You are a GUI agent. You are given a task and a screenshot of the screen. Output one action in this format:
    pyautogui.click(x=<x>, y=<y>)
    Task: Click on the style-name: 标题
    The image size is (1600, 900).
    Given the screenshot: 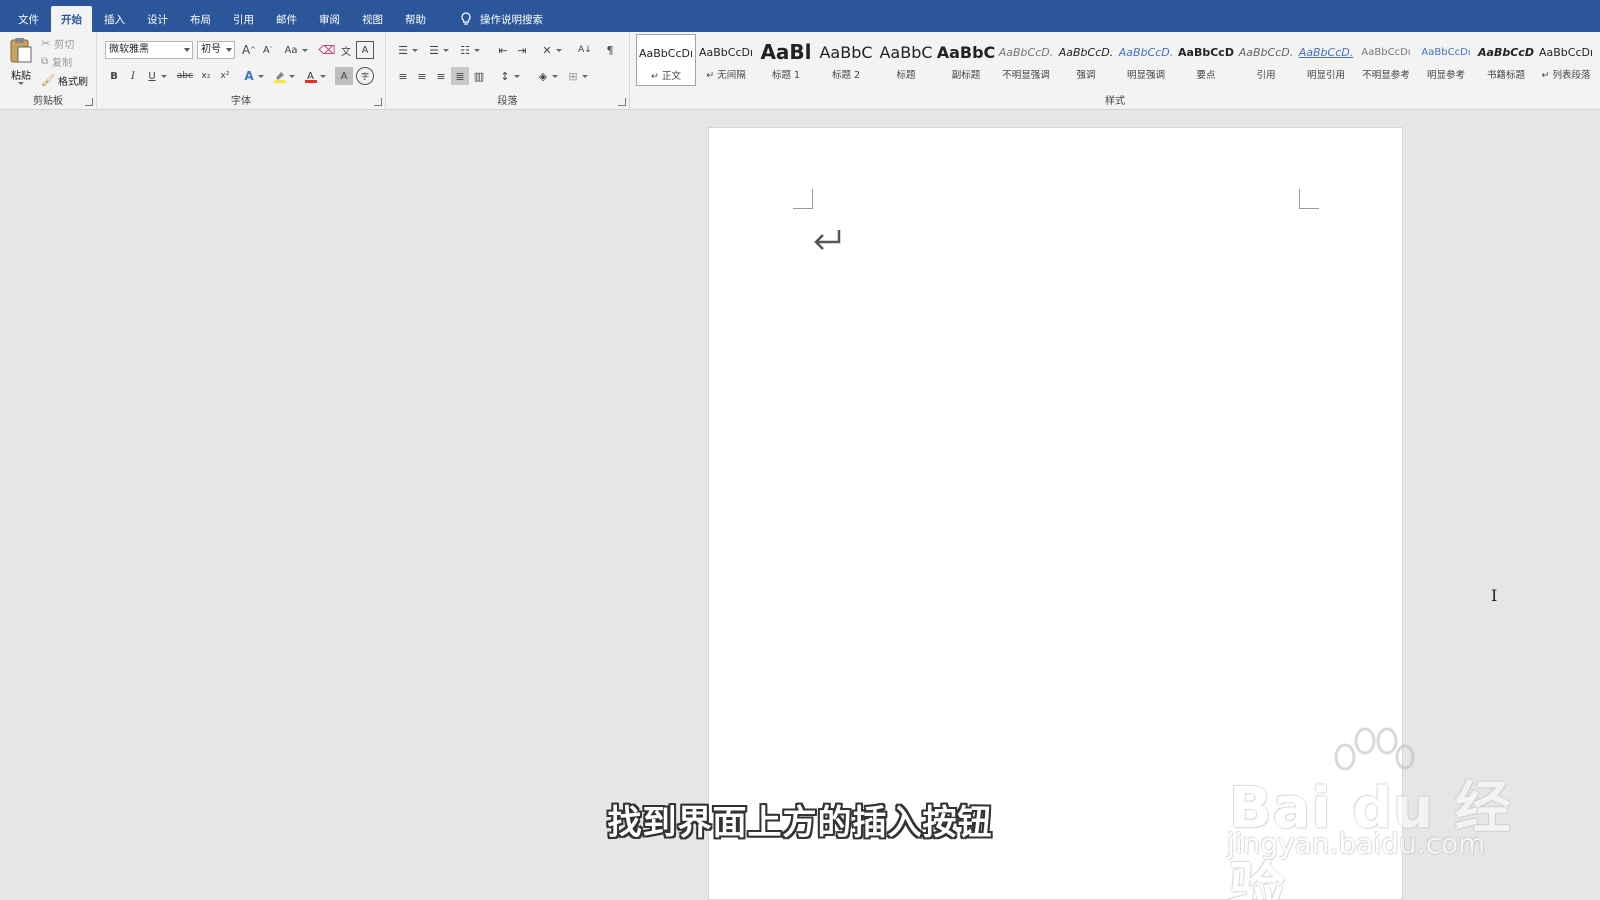 What is the action you would take?
    pyautogui.click(x=906, y=75)
    